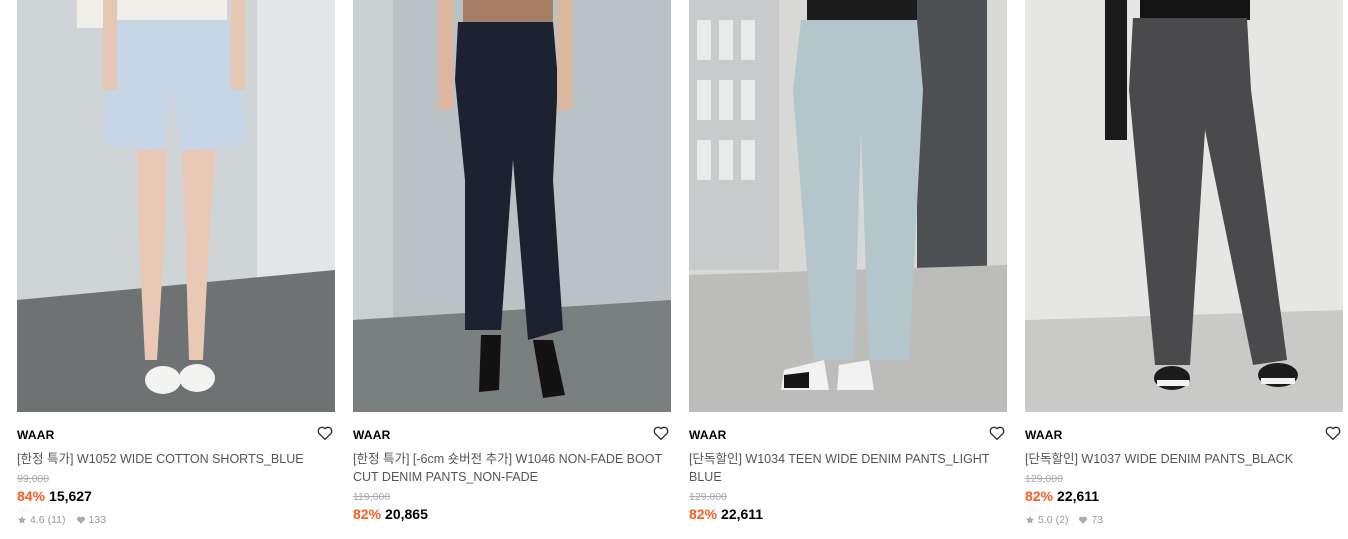 This screenshot has height=539, width=1348. What do you see at coordinates (176, 520) in the screenshot?
I see `review-meta: 4.6 (11) 133` at bounding box center [176, 520].